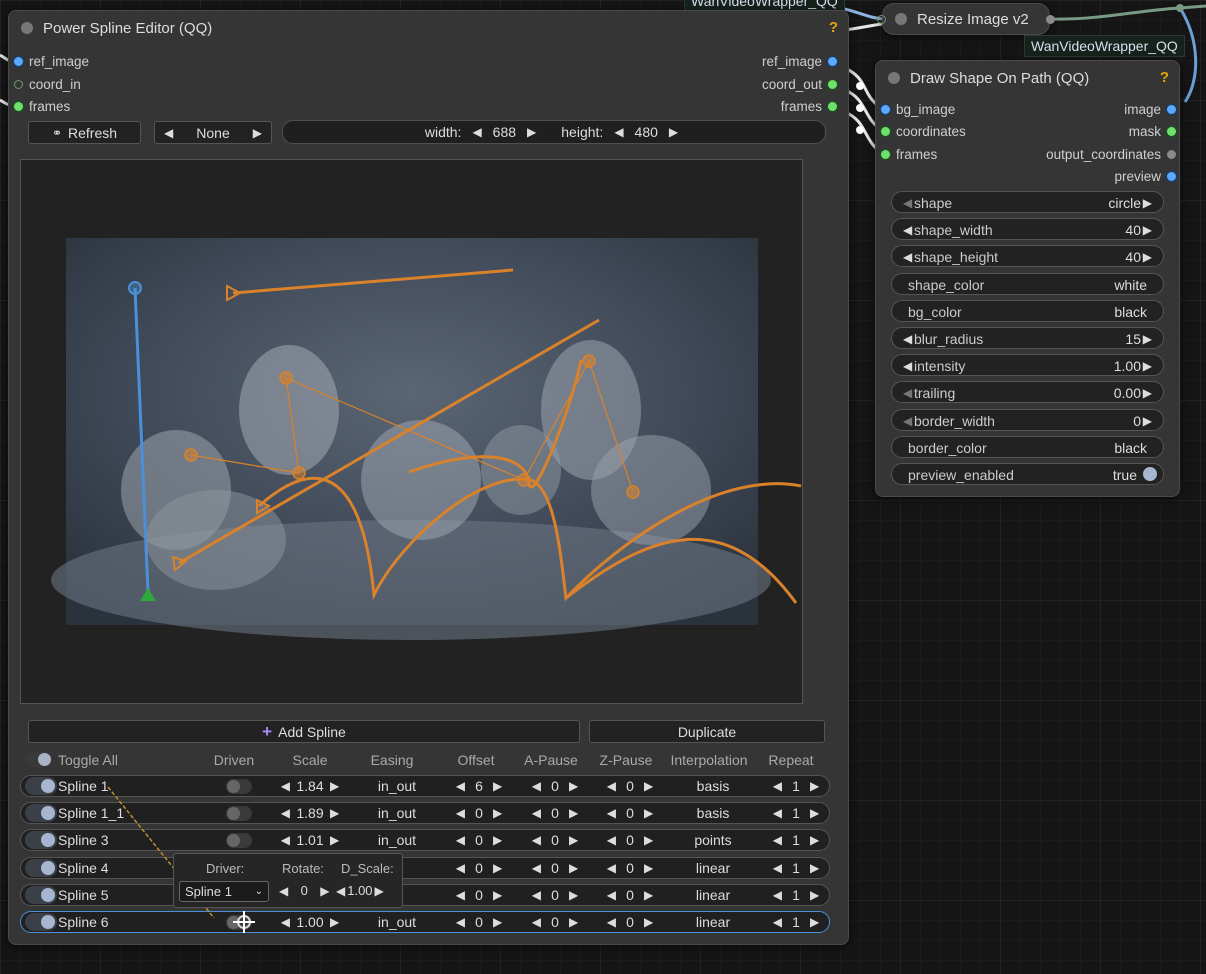 This screenshot has height=974, width=1206. What do you see at coordinates (1027, 256) in the screenshot?
I see `widget-shape-height: shape_height 40 ◀ ▶` at bounding box center [1027, 256].